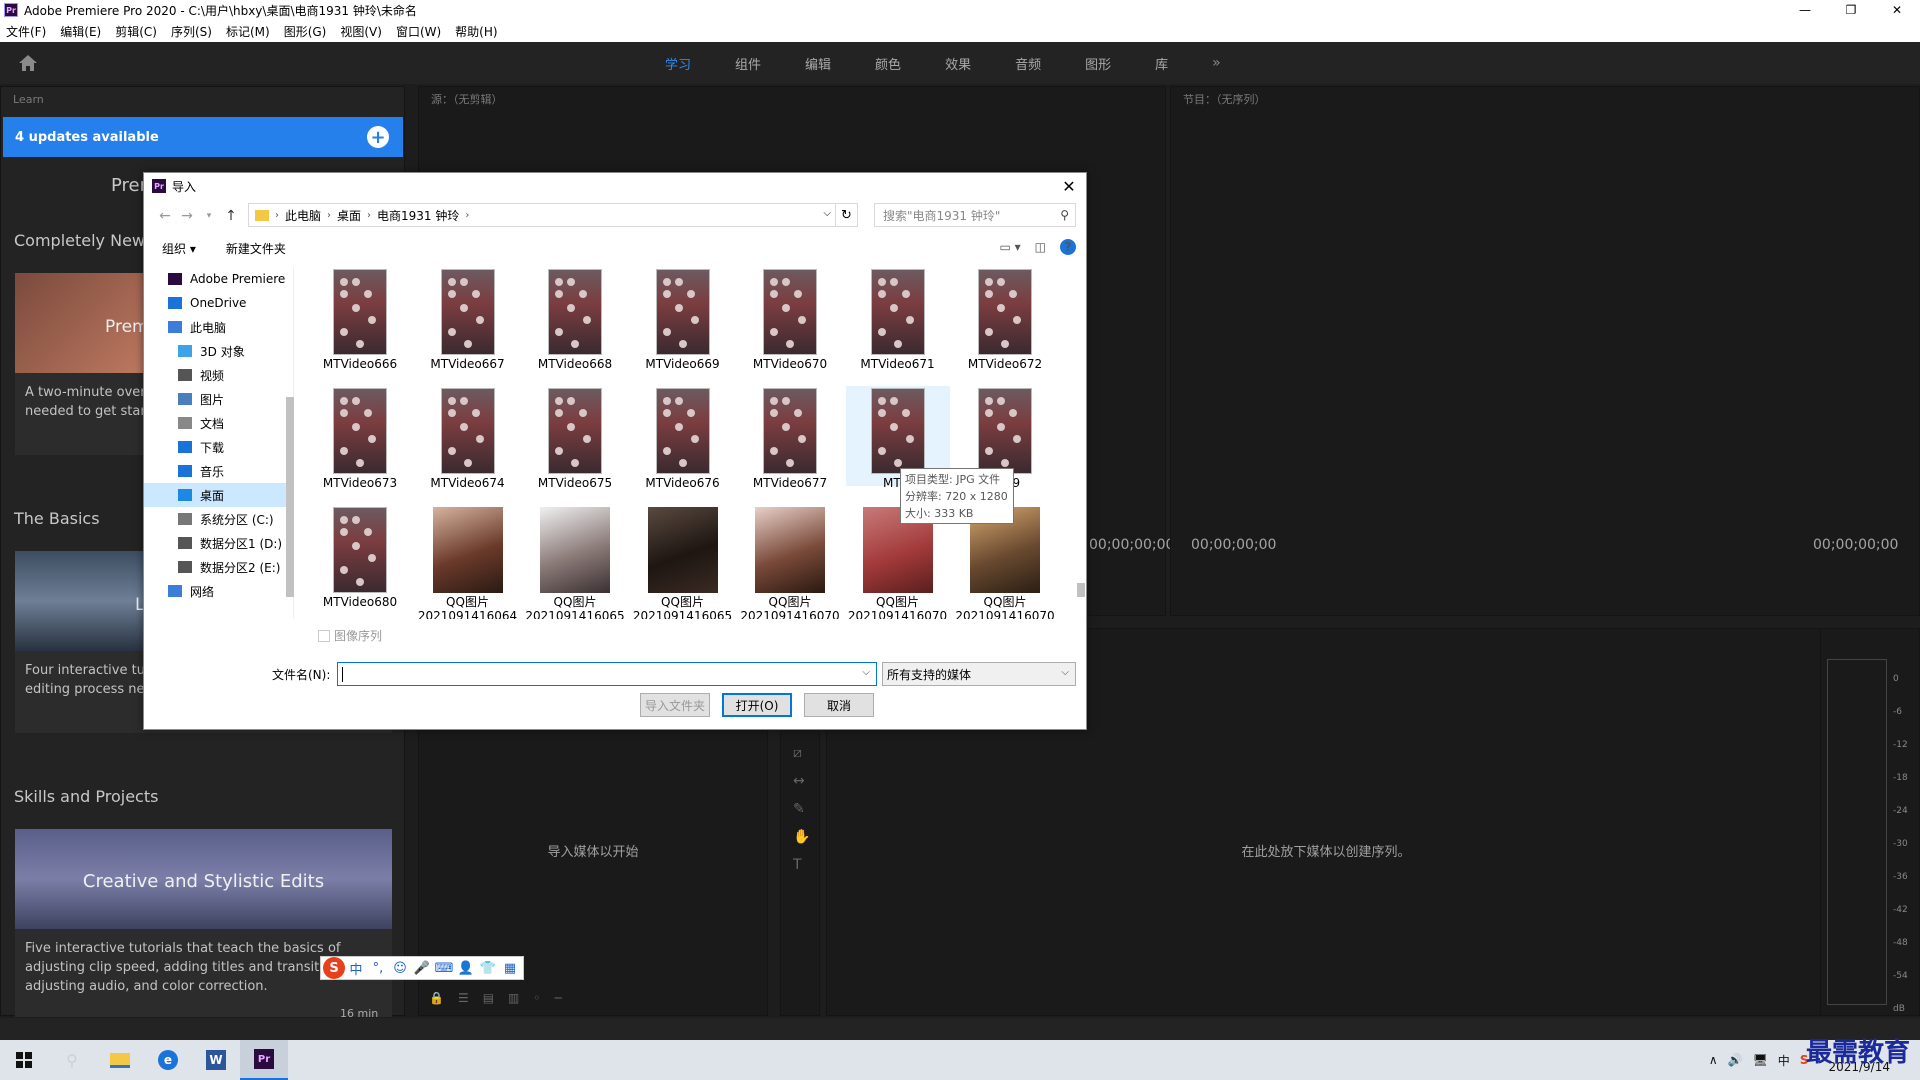 The image size is (1920, 1080). Describe the element at coordinates (1233, 545) in the screenshot. I see `program-timecode: 00;00;00;00` at that location.